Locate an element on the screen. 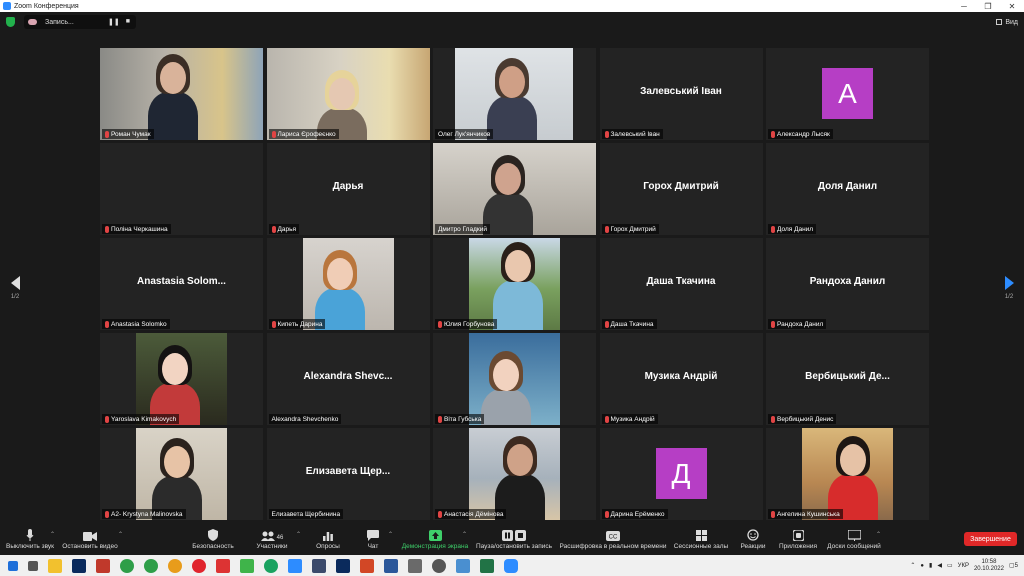 The height and width of the screenshot is (576, 1024). participant-tile: Yaroslava Kimakovych is located at coordinates (181, 379).